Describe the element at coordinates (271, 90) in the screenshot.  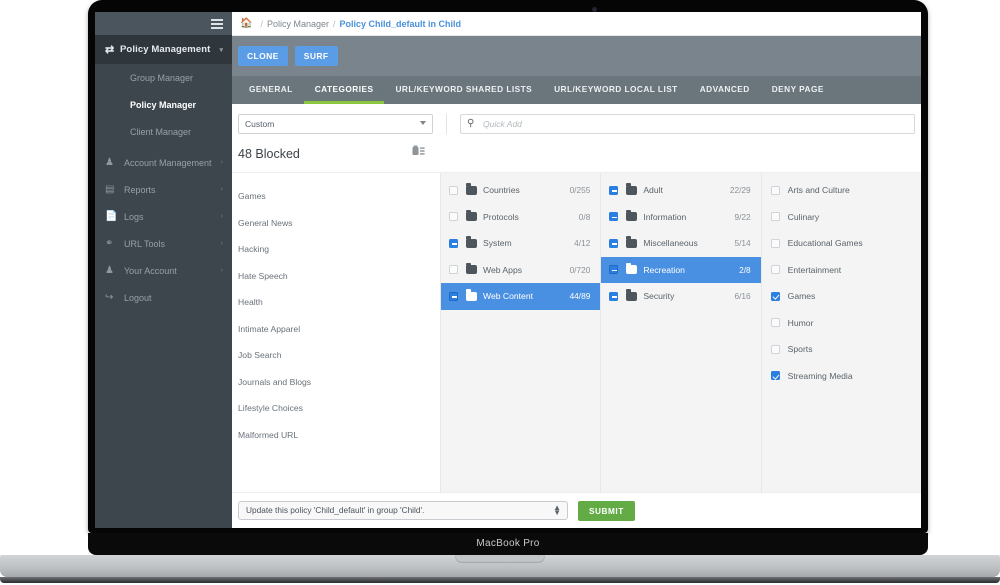
I see `tab-general: GENERAL` at that location.